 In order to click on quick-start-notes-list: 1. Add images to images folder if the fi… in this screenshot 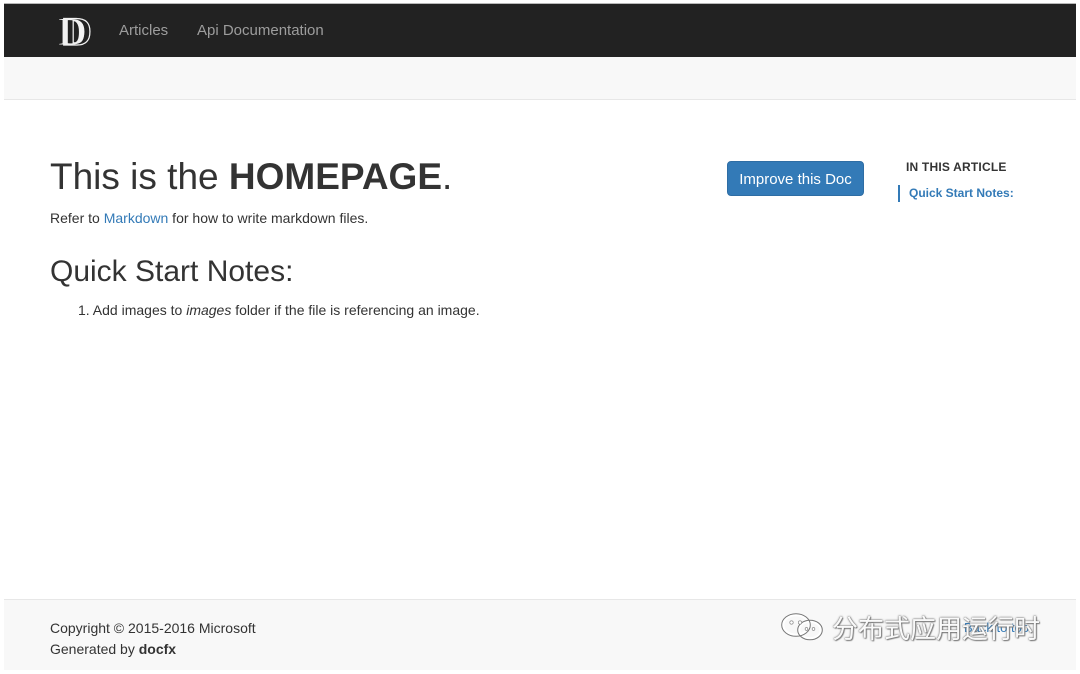, I will do `click(279, 310)`.